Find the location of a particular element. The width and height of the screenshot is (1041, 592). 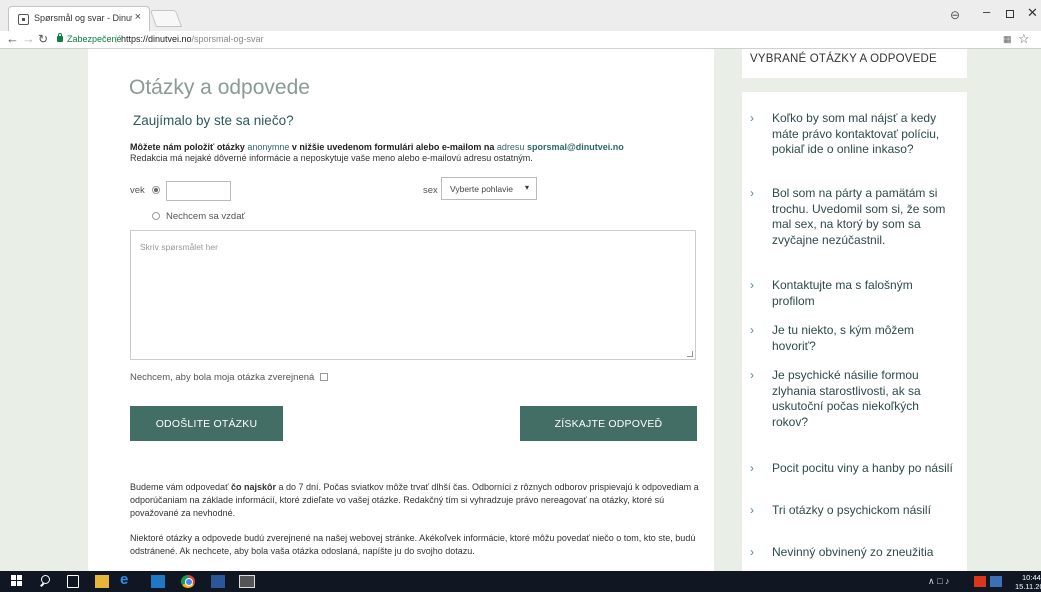

browser-tab: Spørsmål og svar - Dinut × is located at coordinates (79, 18).